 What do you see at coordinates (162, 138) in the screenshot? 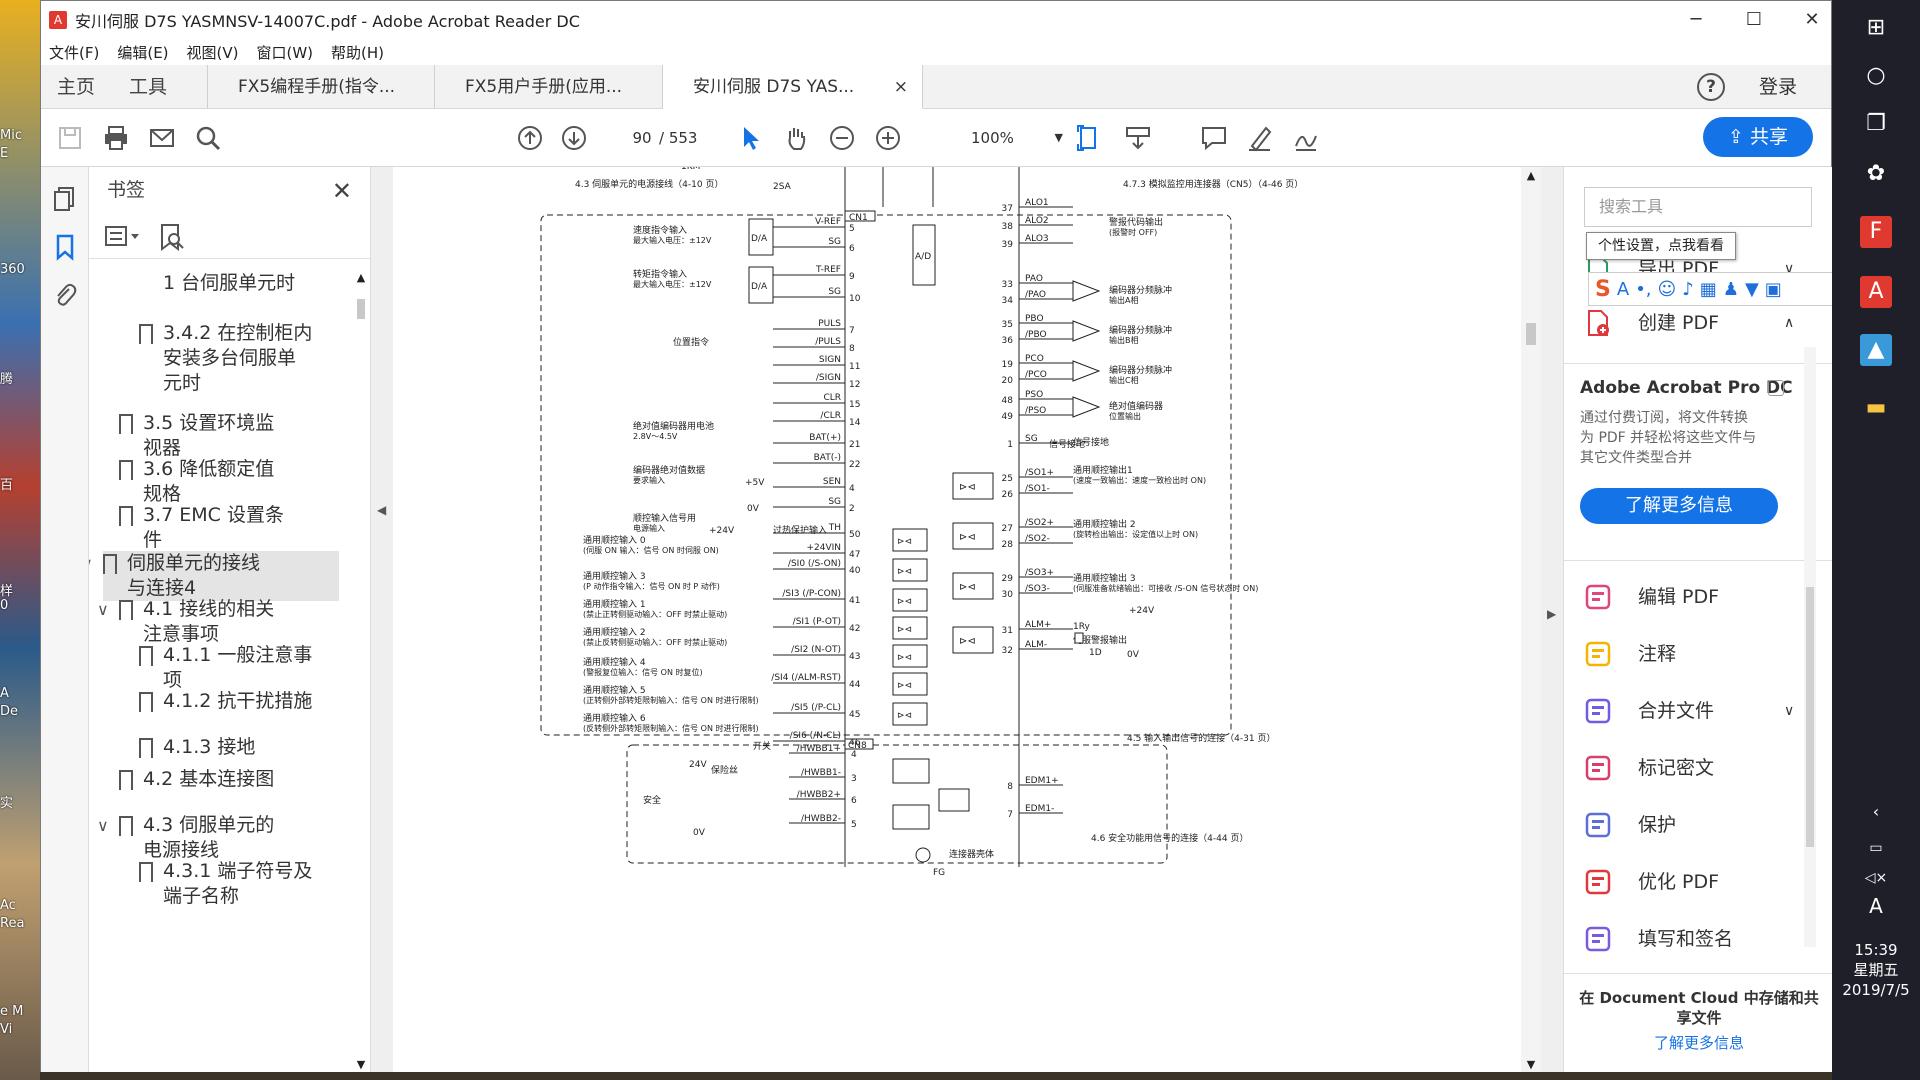
I see `email-icon` at bounding box center [162, 138].